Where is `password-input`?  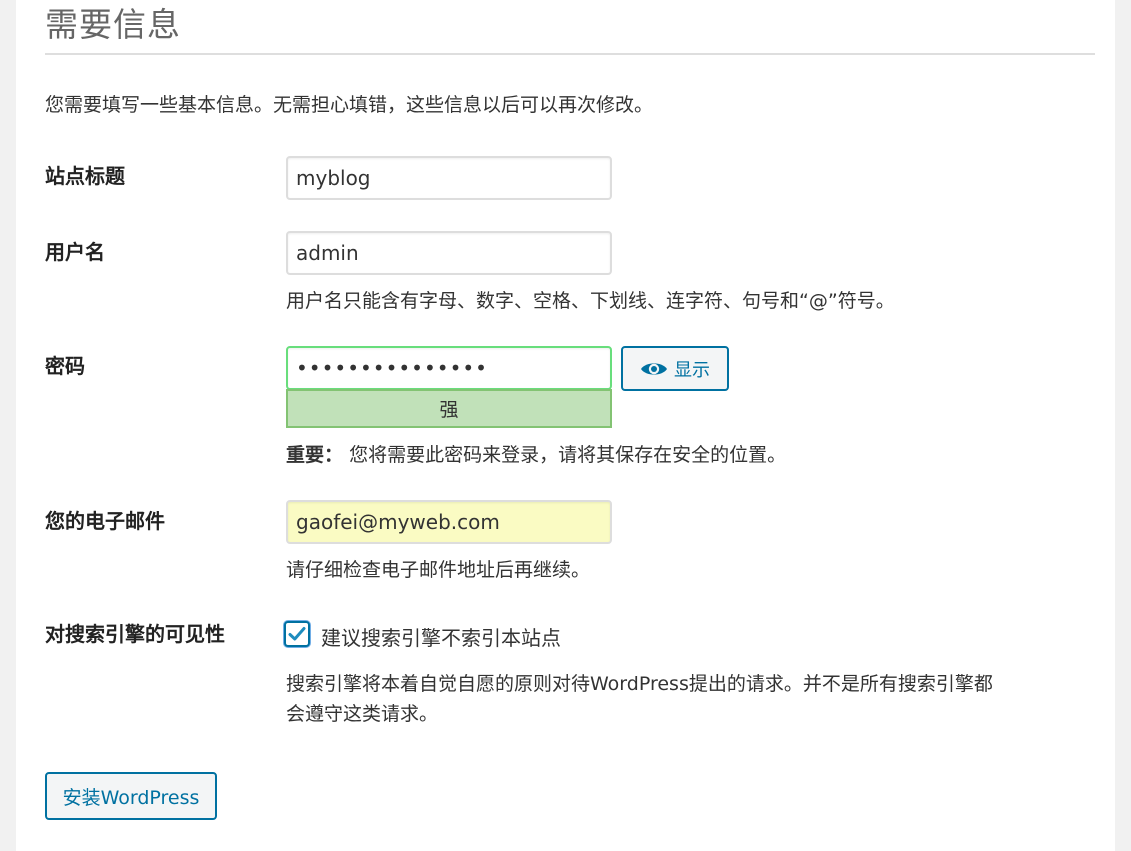
password-input is located at coordinates (449, 368).